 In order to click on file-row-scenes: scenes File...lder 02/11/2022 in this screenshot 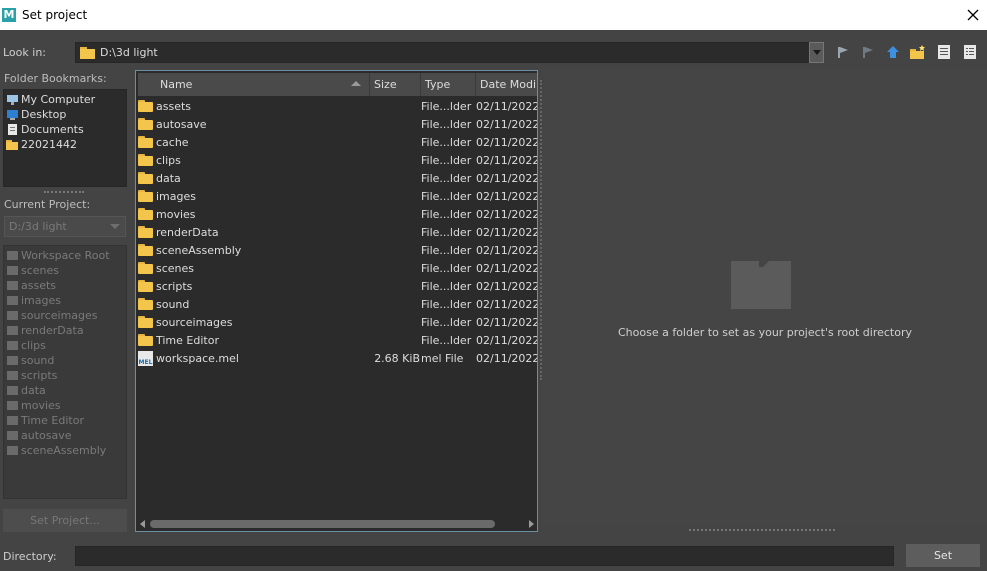, I will do `click(337, 268)`.